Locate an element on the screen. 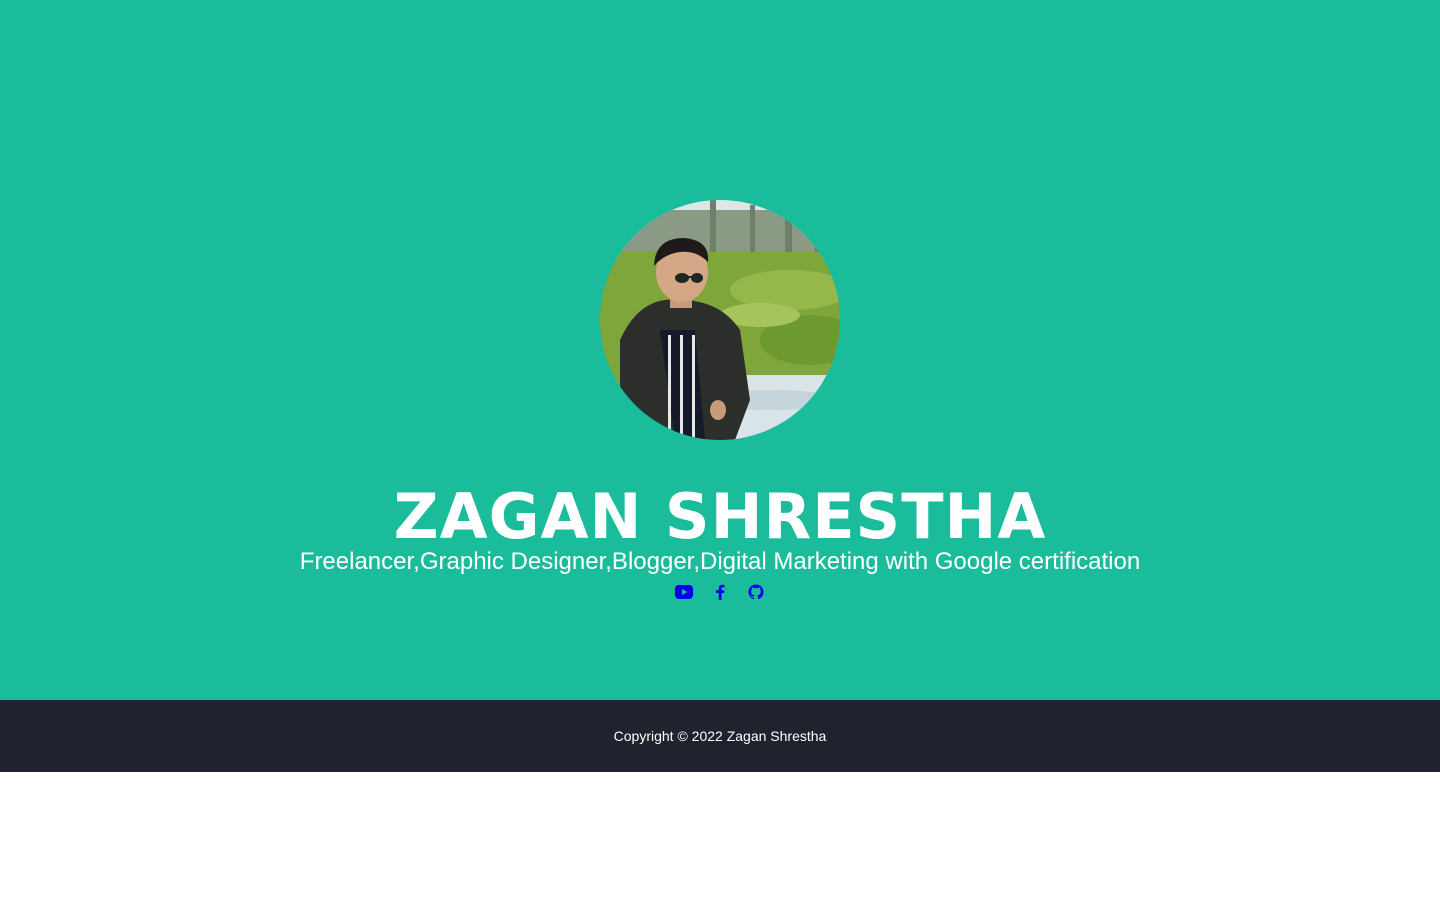 This screenshot has width=1440, height=900. copyright-text: Copyright © 2022 Zagan Shrestha is located at coordinates (720, 736).